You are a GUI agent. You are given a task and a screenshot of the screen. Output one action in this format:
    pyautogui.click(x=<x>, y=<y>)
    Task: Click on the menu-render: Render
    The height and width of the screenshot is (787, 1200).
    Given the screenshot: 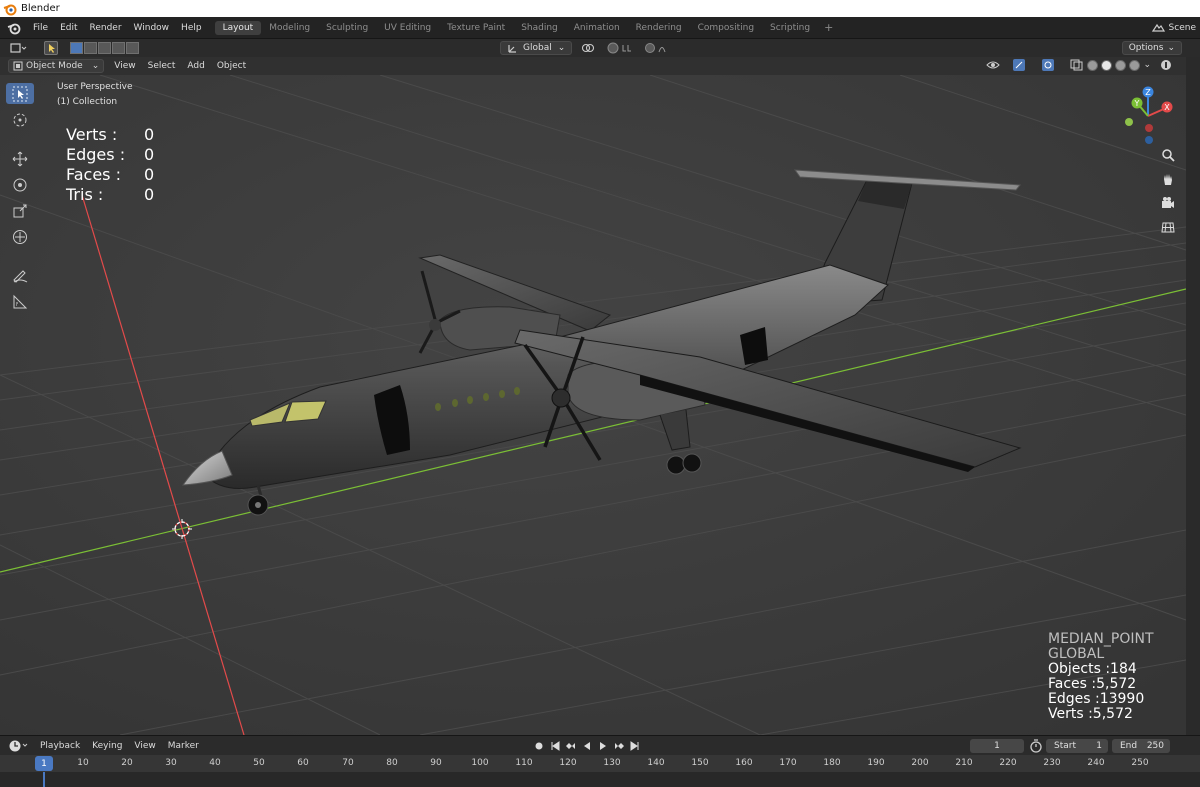 What is the action you would take?
    pyautogui.click(x=107, y=28)
    